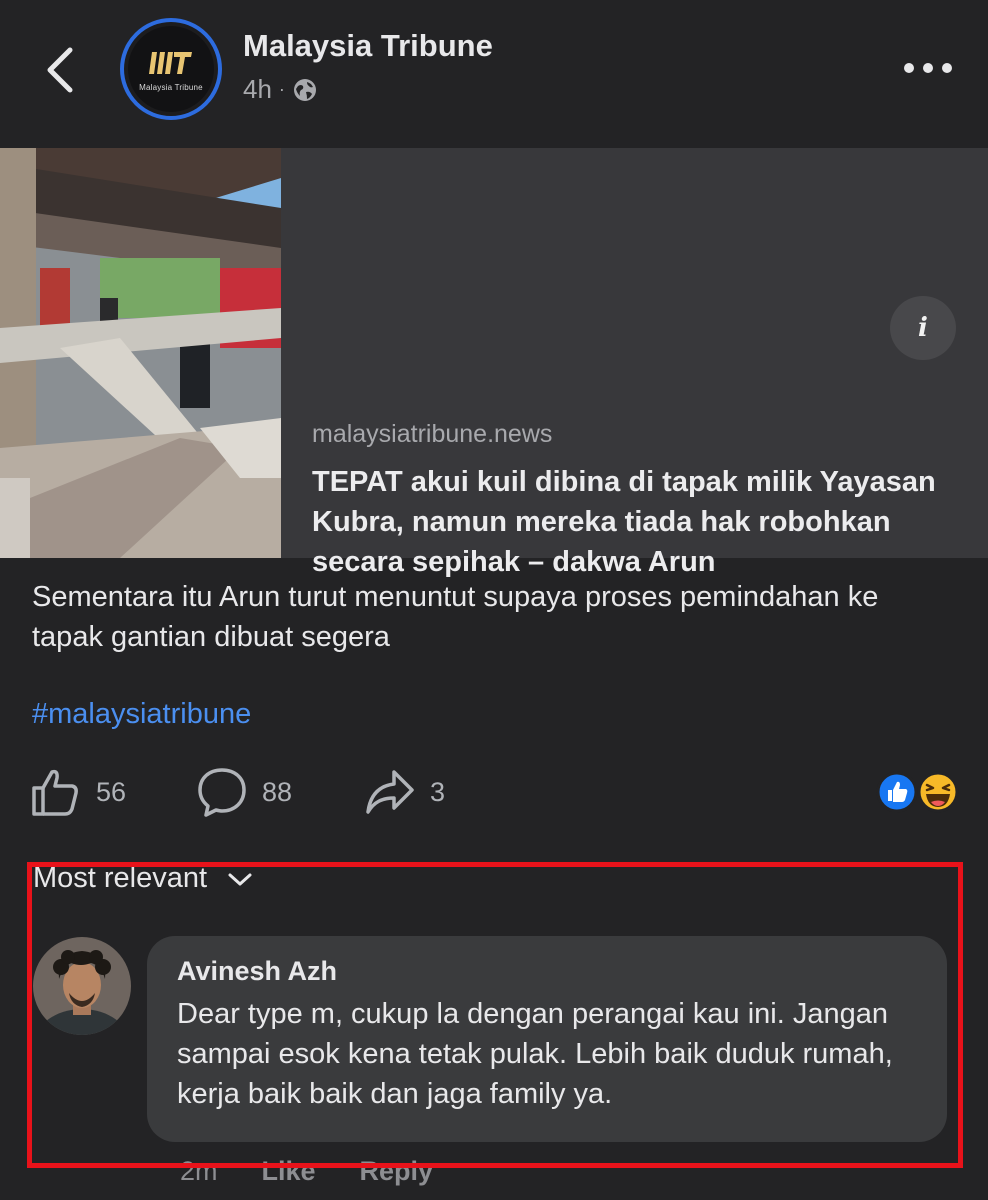 This screenshot has height=1200, width=988. Describe the element at coordinates (199, 1171) in the screenshot. I see `comment-time: 2m` at that location.